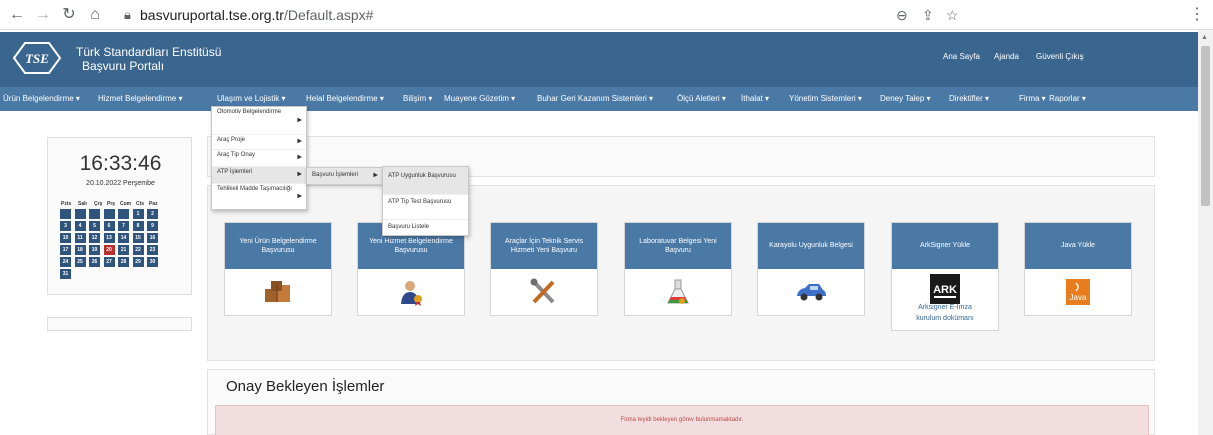 The width and height of the screenshot is (1213, 435). Describe the element at coordinates (425, 207) in the screenshot. I see `menu-item-atp-tip-test-basvurusu: ATP Tip Test Başvurusu` at that location.